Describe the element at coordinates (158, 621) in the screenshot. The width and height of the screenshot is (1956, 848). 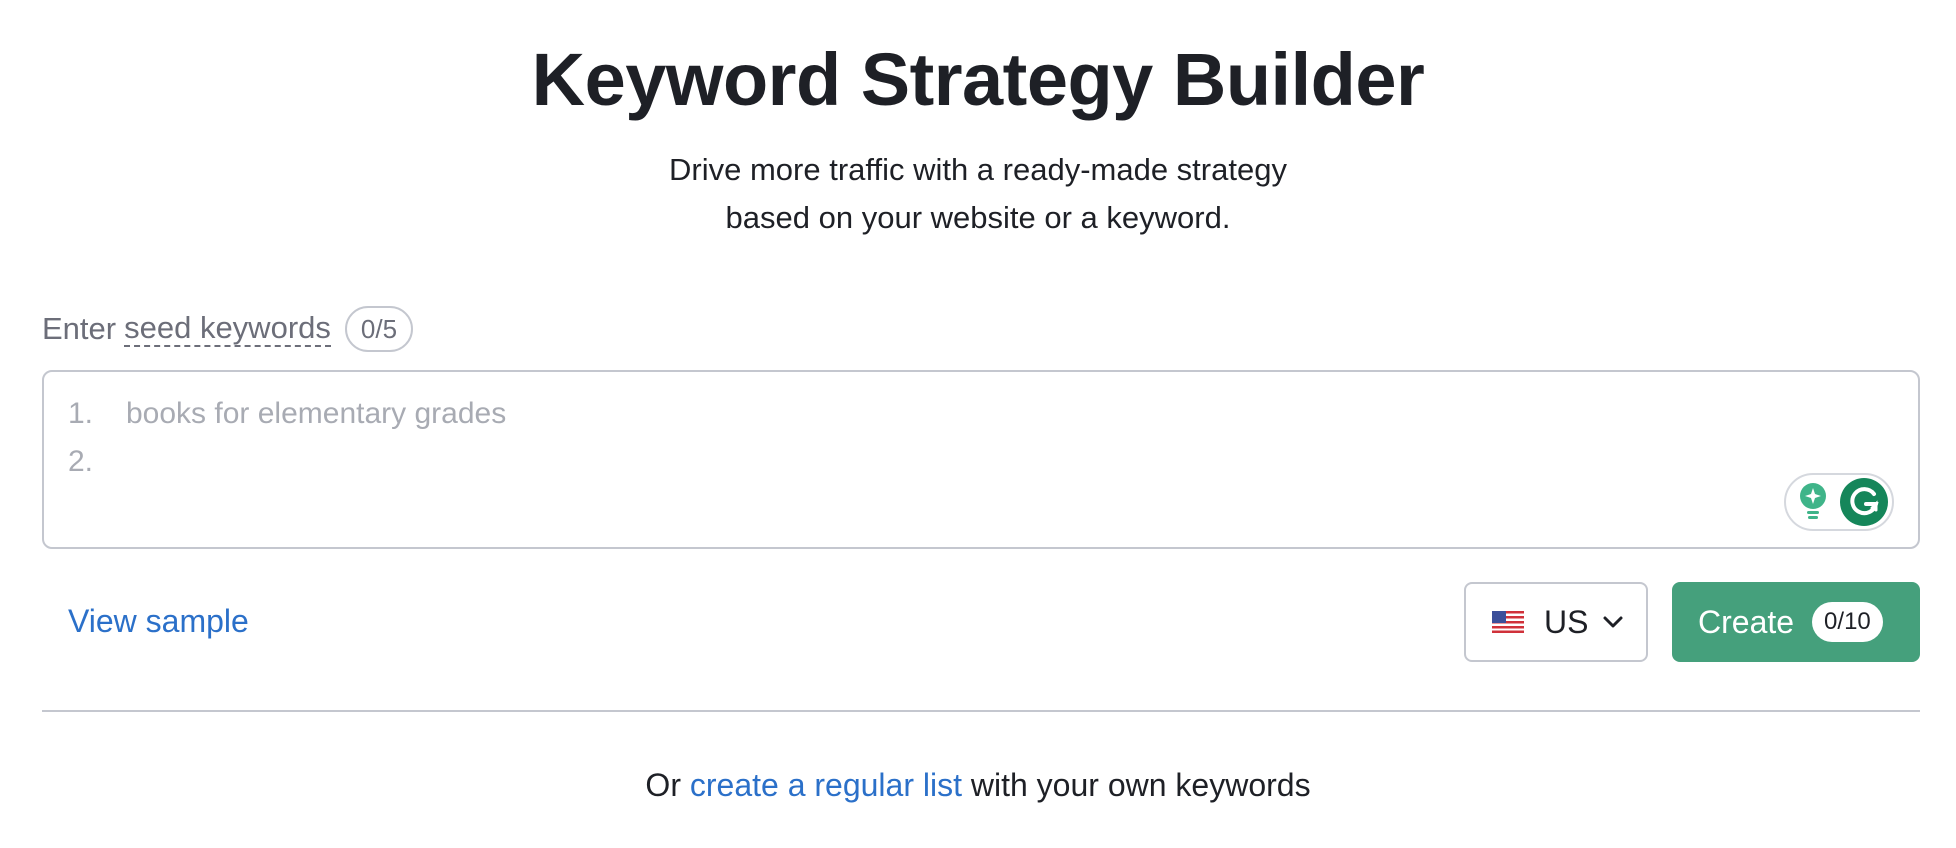
I see `view-sample-link: View sample` at that location.